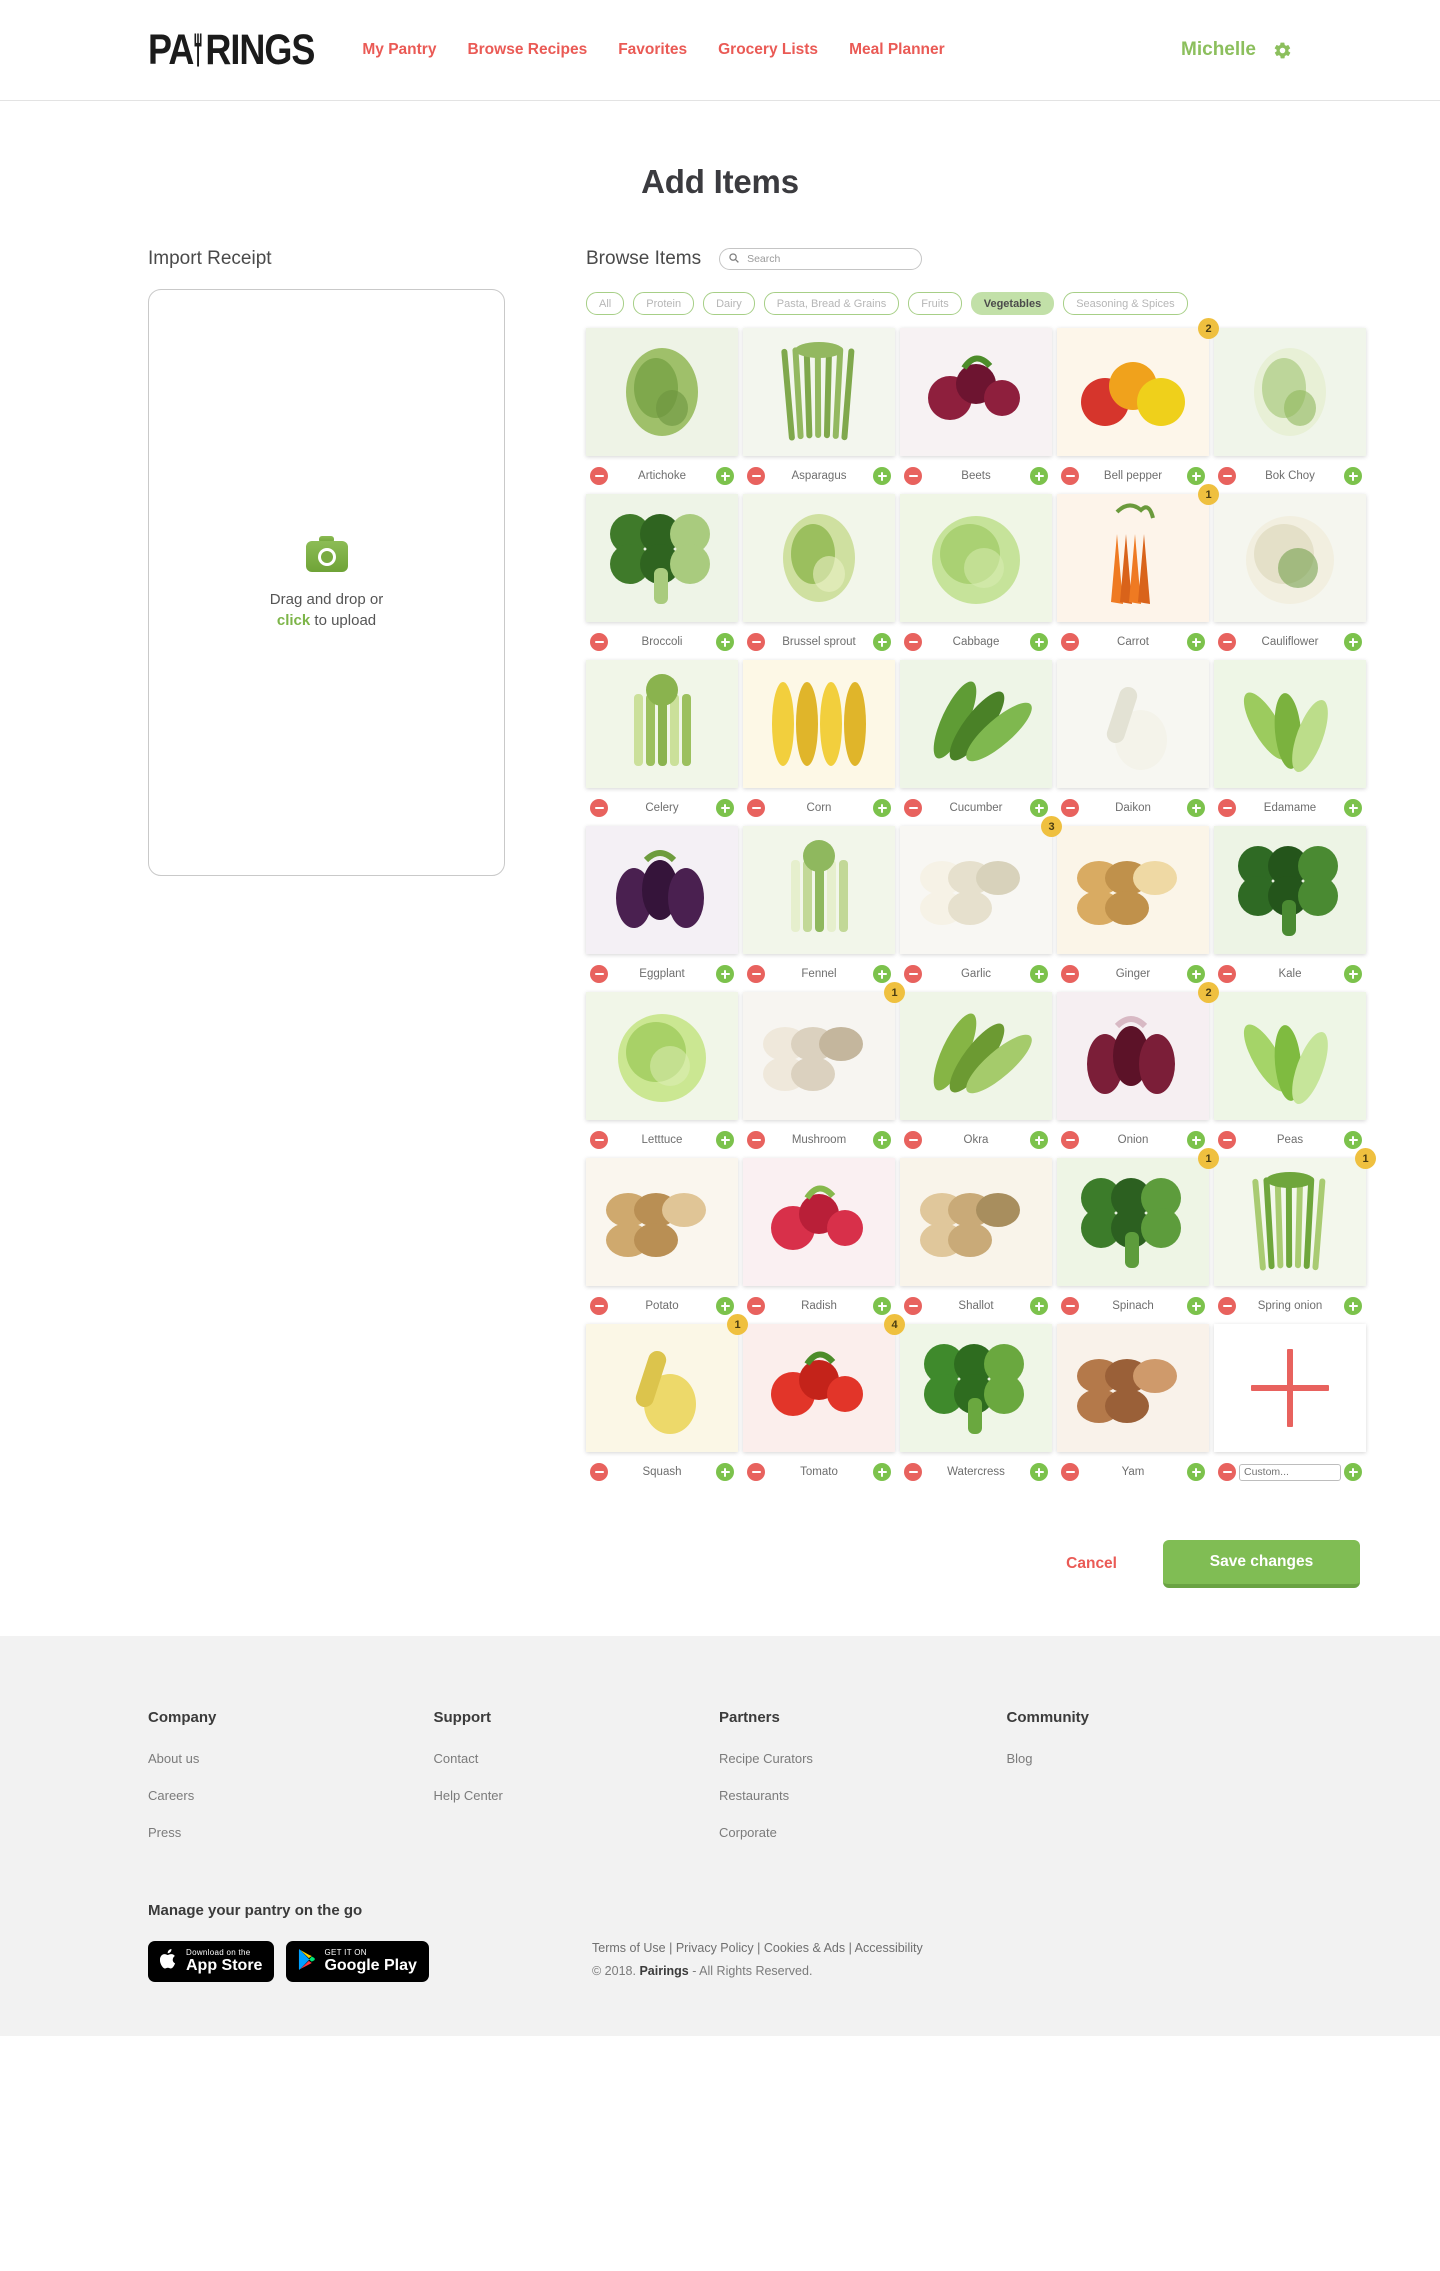 The width and height of the screenshot is (1440, 2271). I want to click on legal-link: Accessibility, so click(889, 1948).